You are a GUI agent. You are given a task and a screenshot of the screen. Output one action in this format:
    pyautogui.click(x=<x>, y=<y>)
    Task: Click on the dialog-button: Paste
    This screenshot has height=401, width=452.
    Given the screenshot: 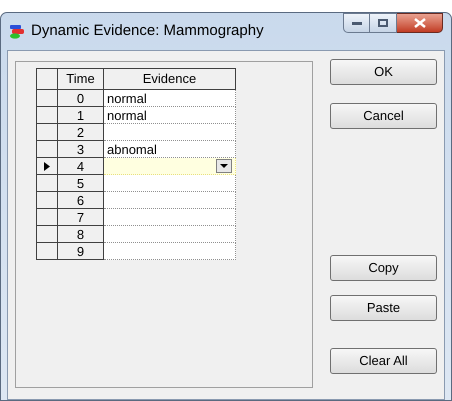 What is the action you would take?
    pyautogui.click(x=383, y=308)
    